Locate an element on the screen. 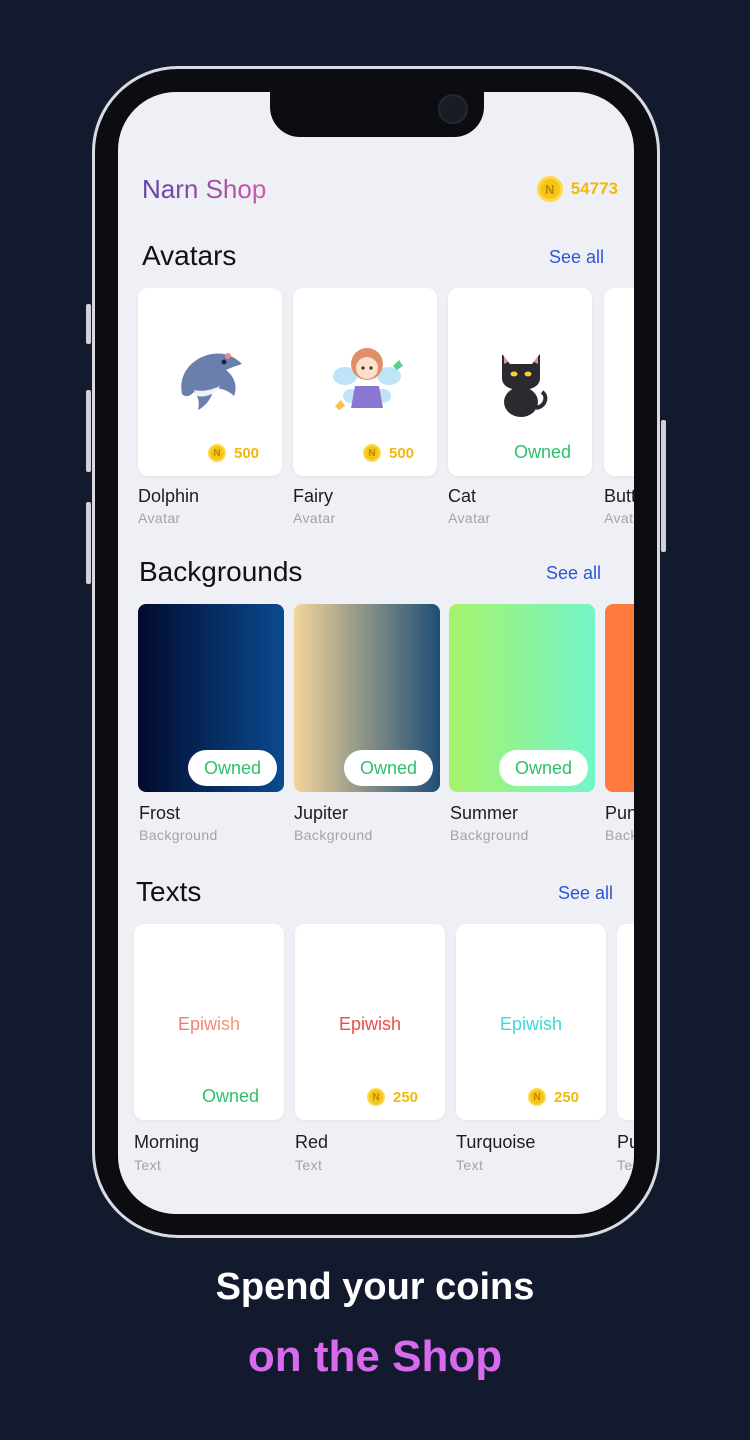 This screenshot has width=750, height=1440. item-name: Cat is located at coordinates (462, 496).